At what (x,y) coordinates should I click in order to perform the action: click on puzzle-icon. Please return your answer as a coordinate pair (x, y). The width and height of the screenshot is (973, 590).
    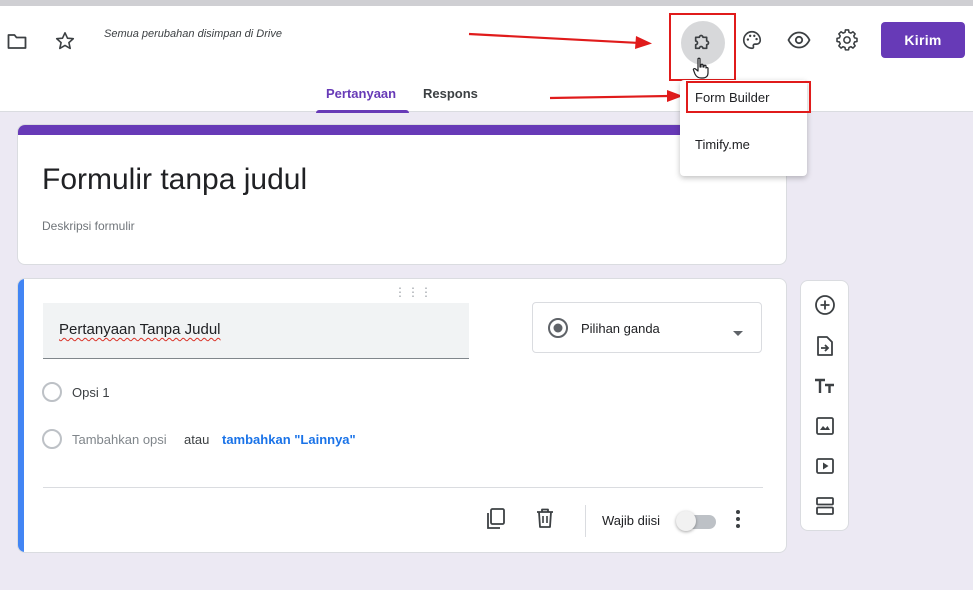
    Looking at the image, I should click on (703, 43).